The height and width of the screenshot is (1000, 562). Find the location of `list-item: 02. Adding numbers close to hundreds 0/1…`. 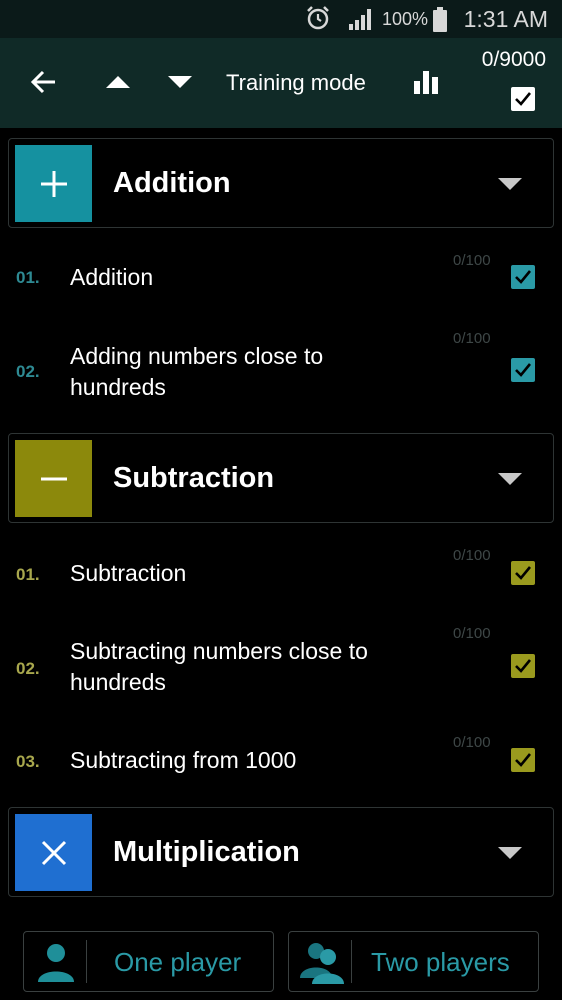

list-item: 02. Adding numbers close to hundreds 0/1… is located at coordinates (281, 372).